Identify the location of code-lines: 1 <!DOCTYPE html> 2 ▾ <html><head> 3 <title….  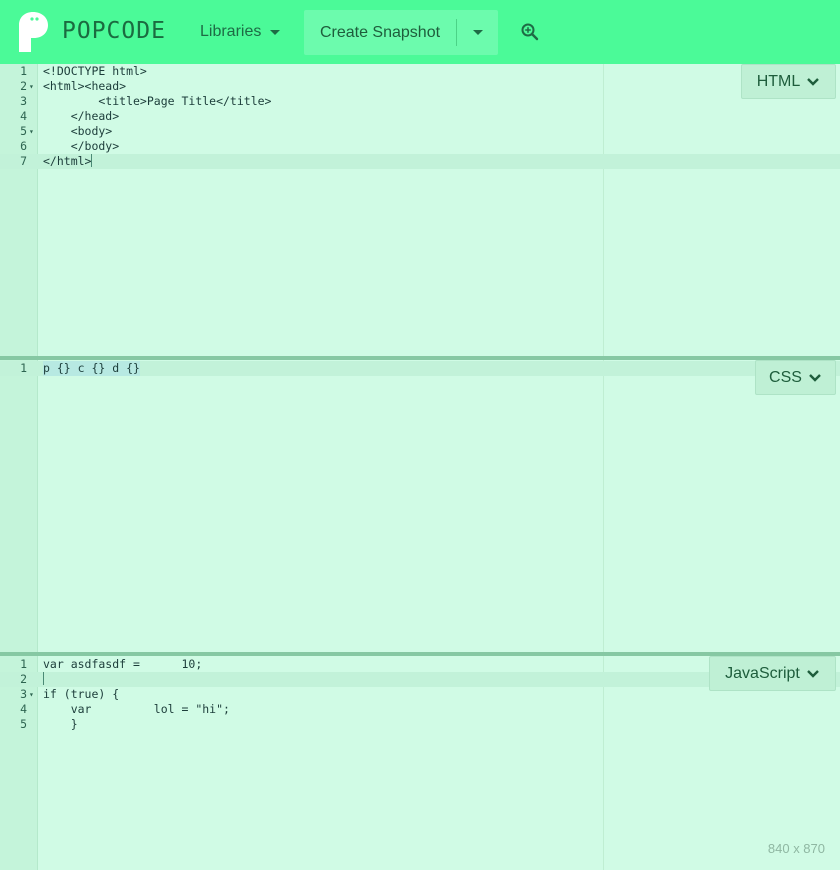
(420, 116).